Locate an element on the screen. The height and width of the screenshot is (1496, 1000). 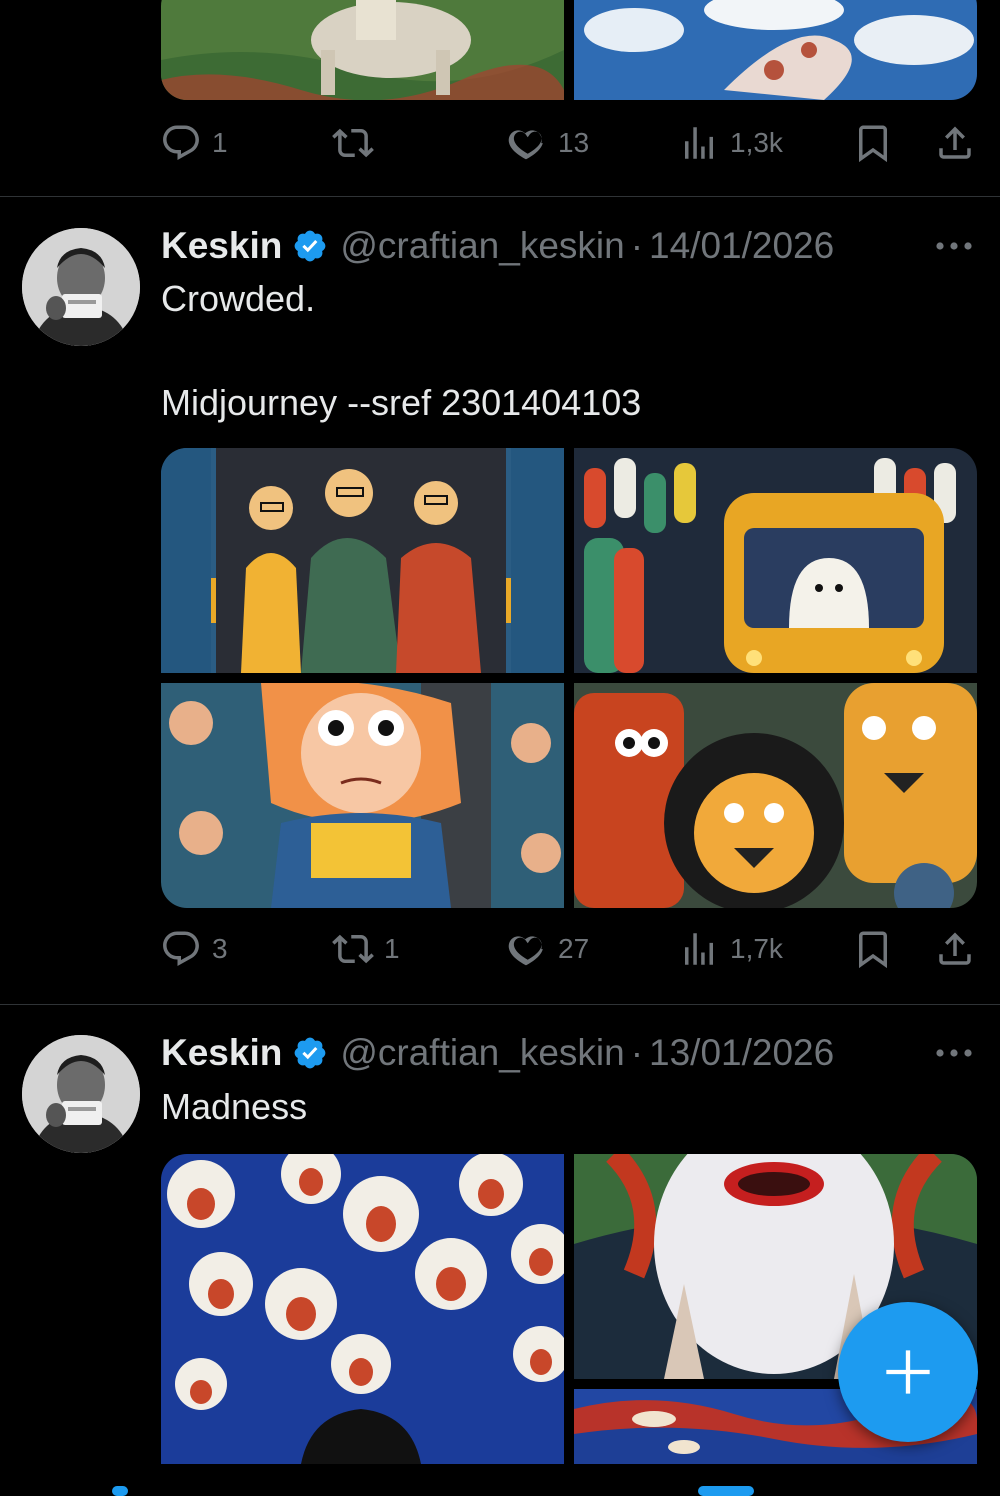
like-count: 27 is located at coordinates (574, 948).